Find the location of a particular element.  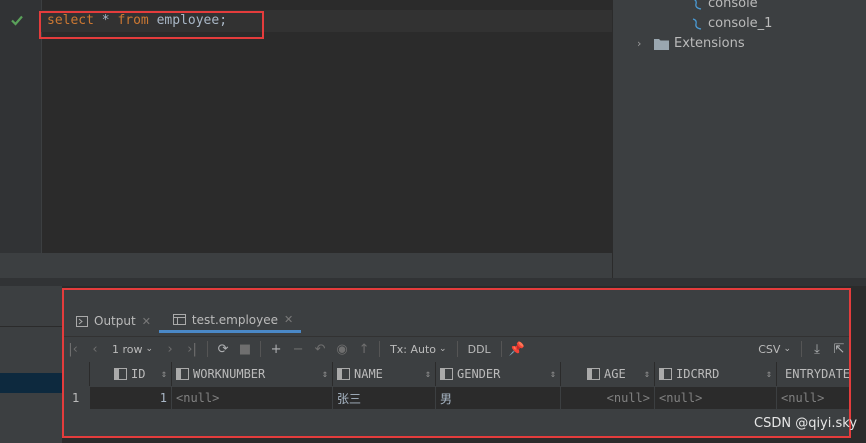

tree-item-console-1: console_1 is located at coordinates (731, 23).